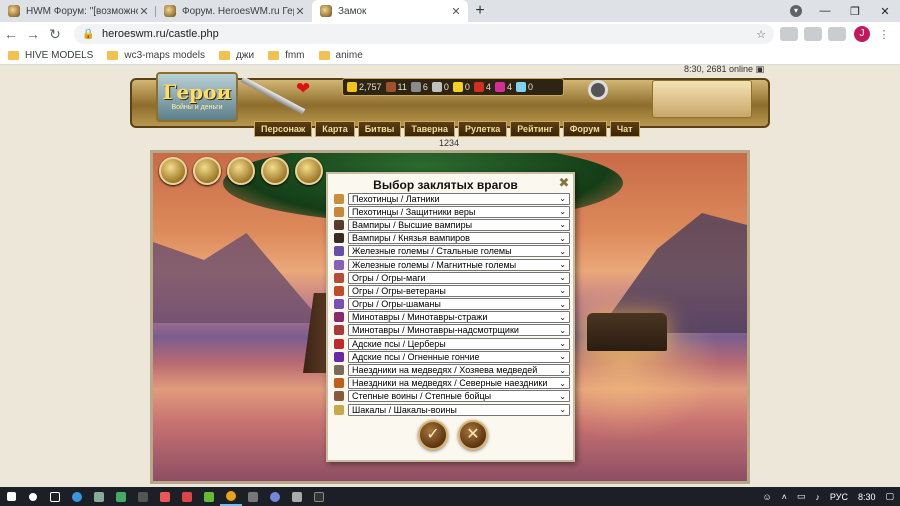 The height and width of the screenshot is (506, 900). Describe the element at coordinates (760, 69) in the screenshot. I see `monitor-icon: ▣` at that location.